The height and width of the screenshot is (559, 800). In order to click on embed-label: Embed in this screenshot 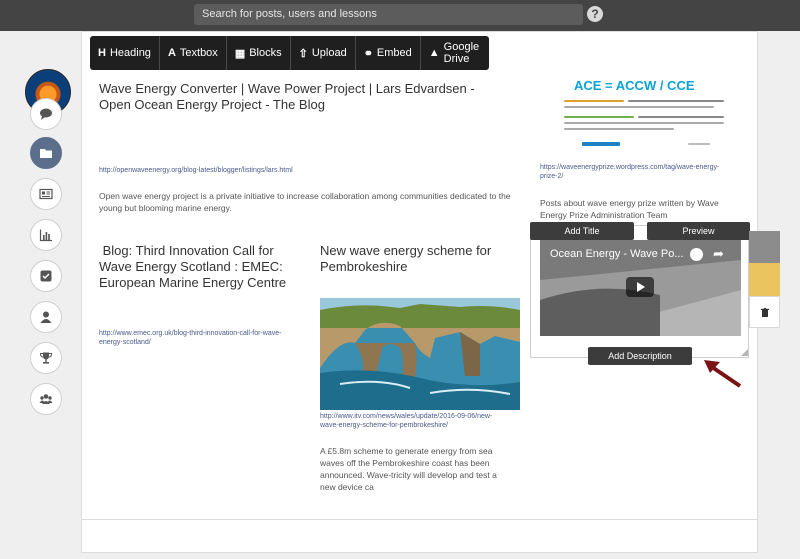, I will do `click(394, 53)`.